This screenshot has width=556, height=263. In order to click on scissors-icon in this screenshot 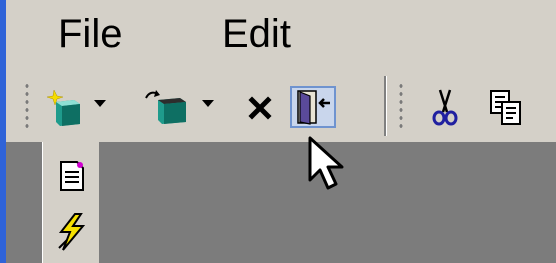, I will do `click(445, 107)`.